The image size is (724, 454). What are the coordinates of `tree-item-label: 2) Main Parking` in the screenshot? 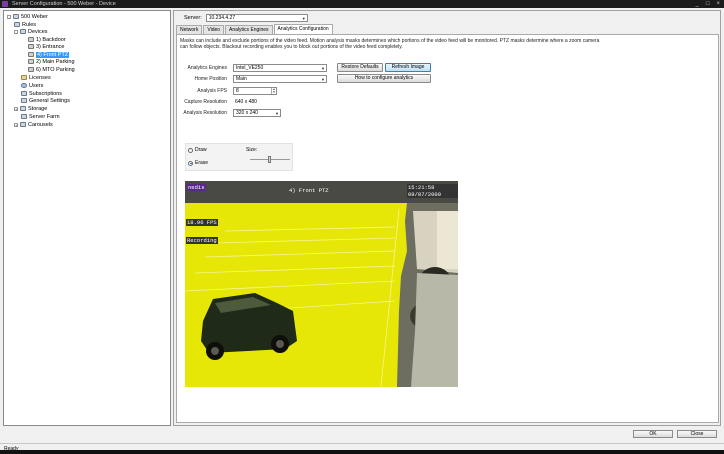 It's located at (55, 61).